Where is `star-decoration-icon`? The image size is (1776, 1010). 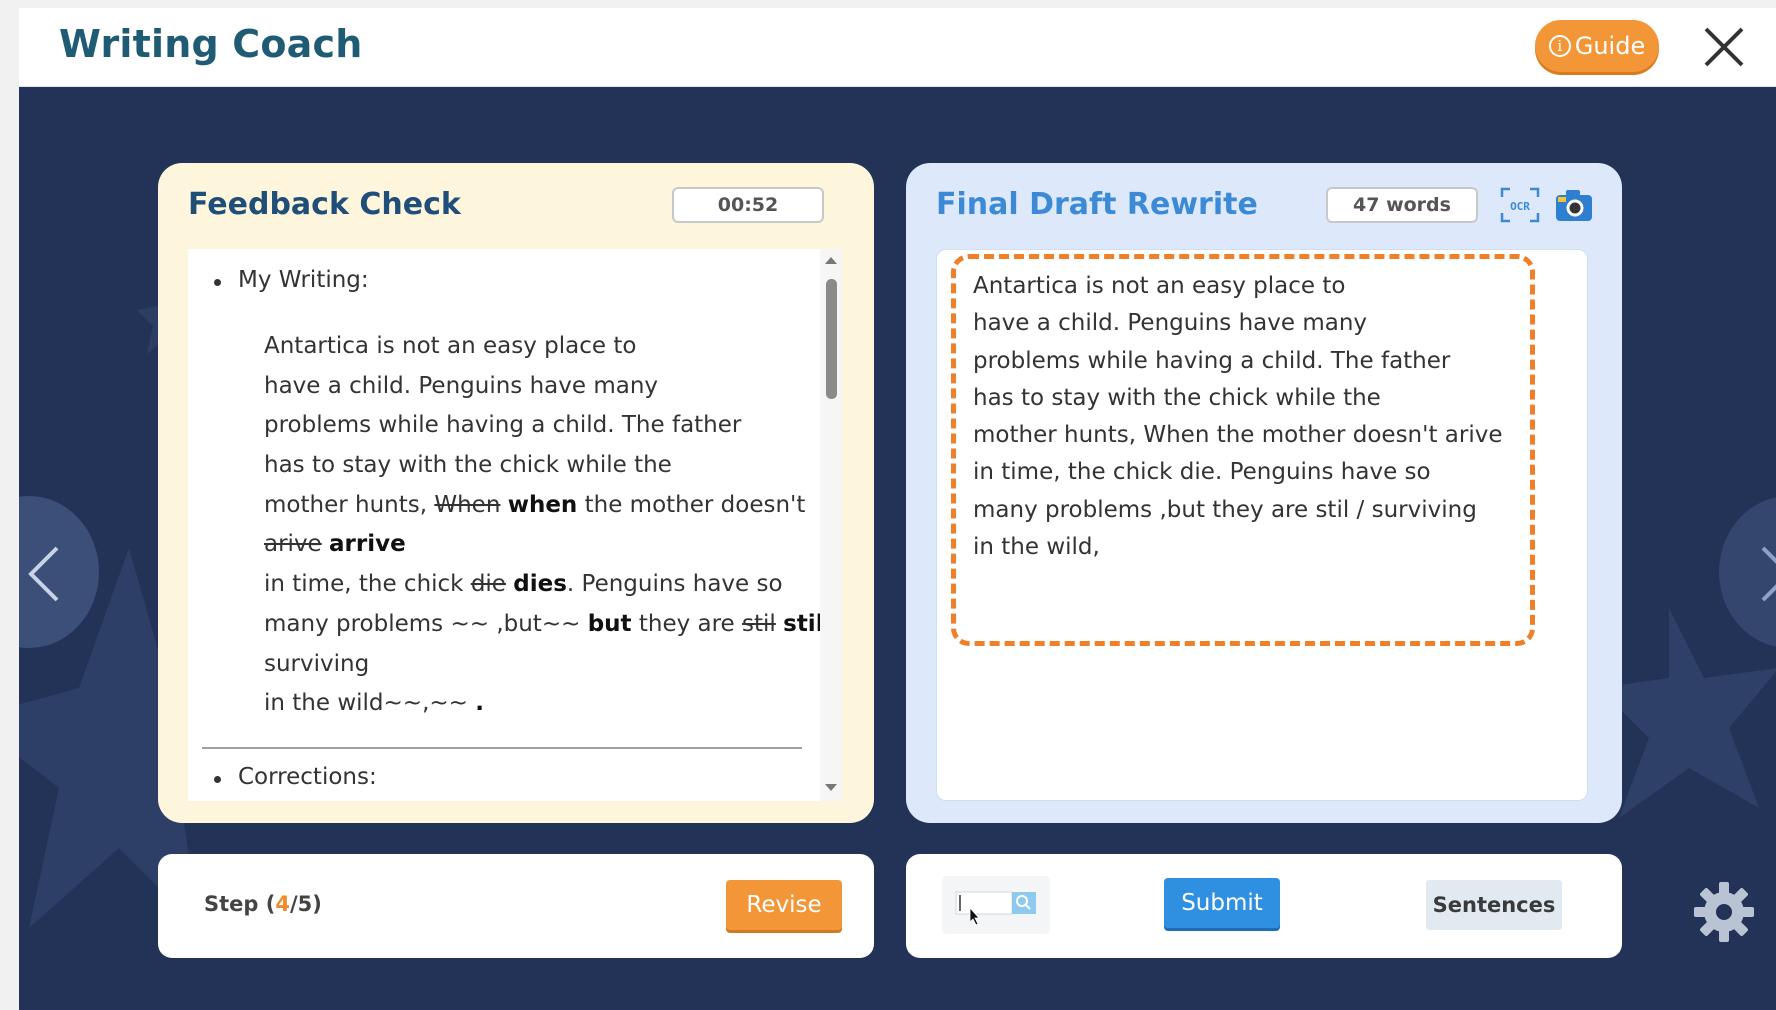 star-decoration-icon is located at coordinates (1692, 713).